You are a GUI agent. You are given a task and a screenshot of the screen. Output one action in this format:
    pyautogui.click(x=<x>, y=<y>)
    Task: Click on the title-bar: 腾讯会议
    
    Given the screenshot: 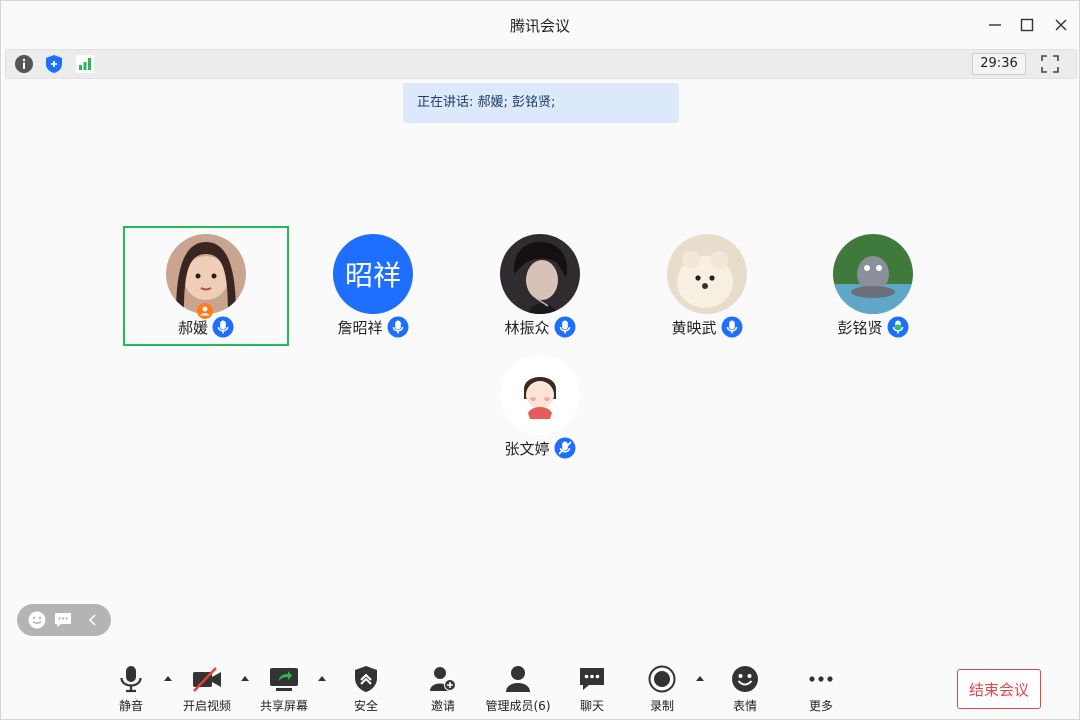 What is the action you would take?
    pyautogui.click(x=540, y=24)
    